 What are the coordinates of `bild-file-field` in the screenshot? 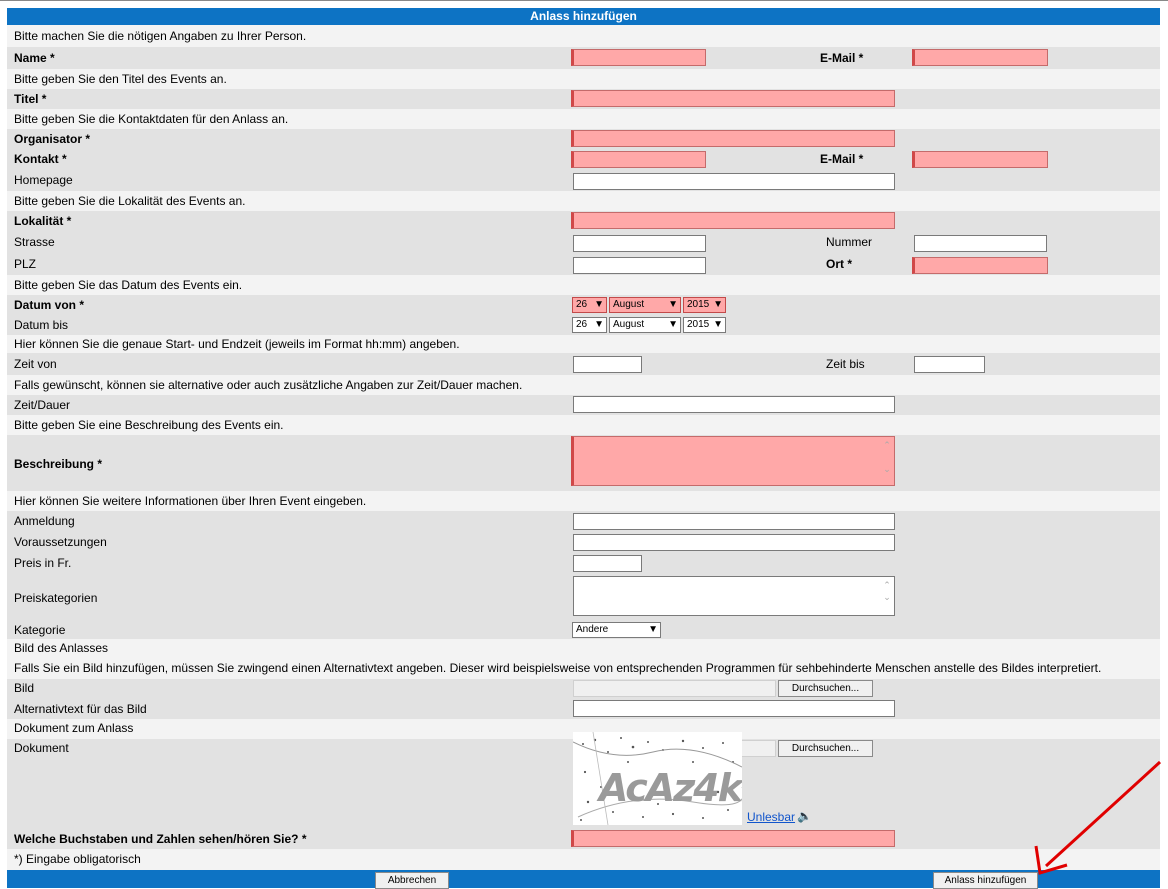 It's located at (674, 688).